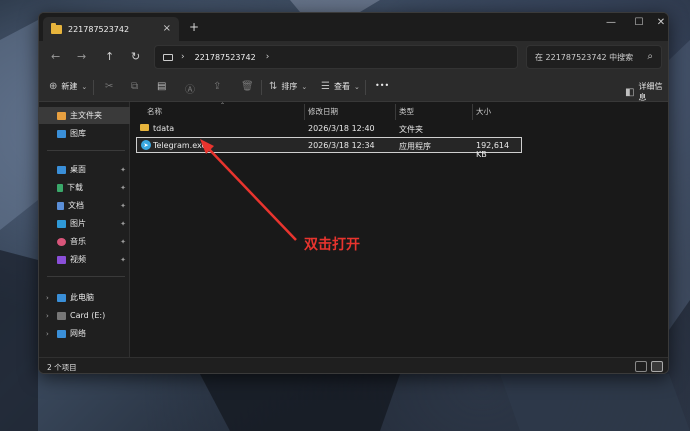  Describe the element at coordinates (332, 245) in the screenshot. I see `annotation-text: 双击打开` at that location.